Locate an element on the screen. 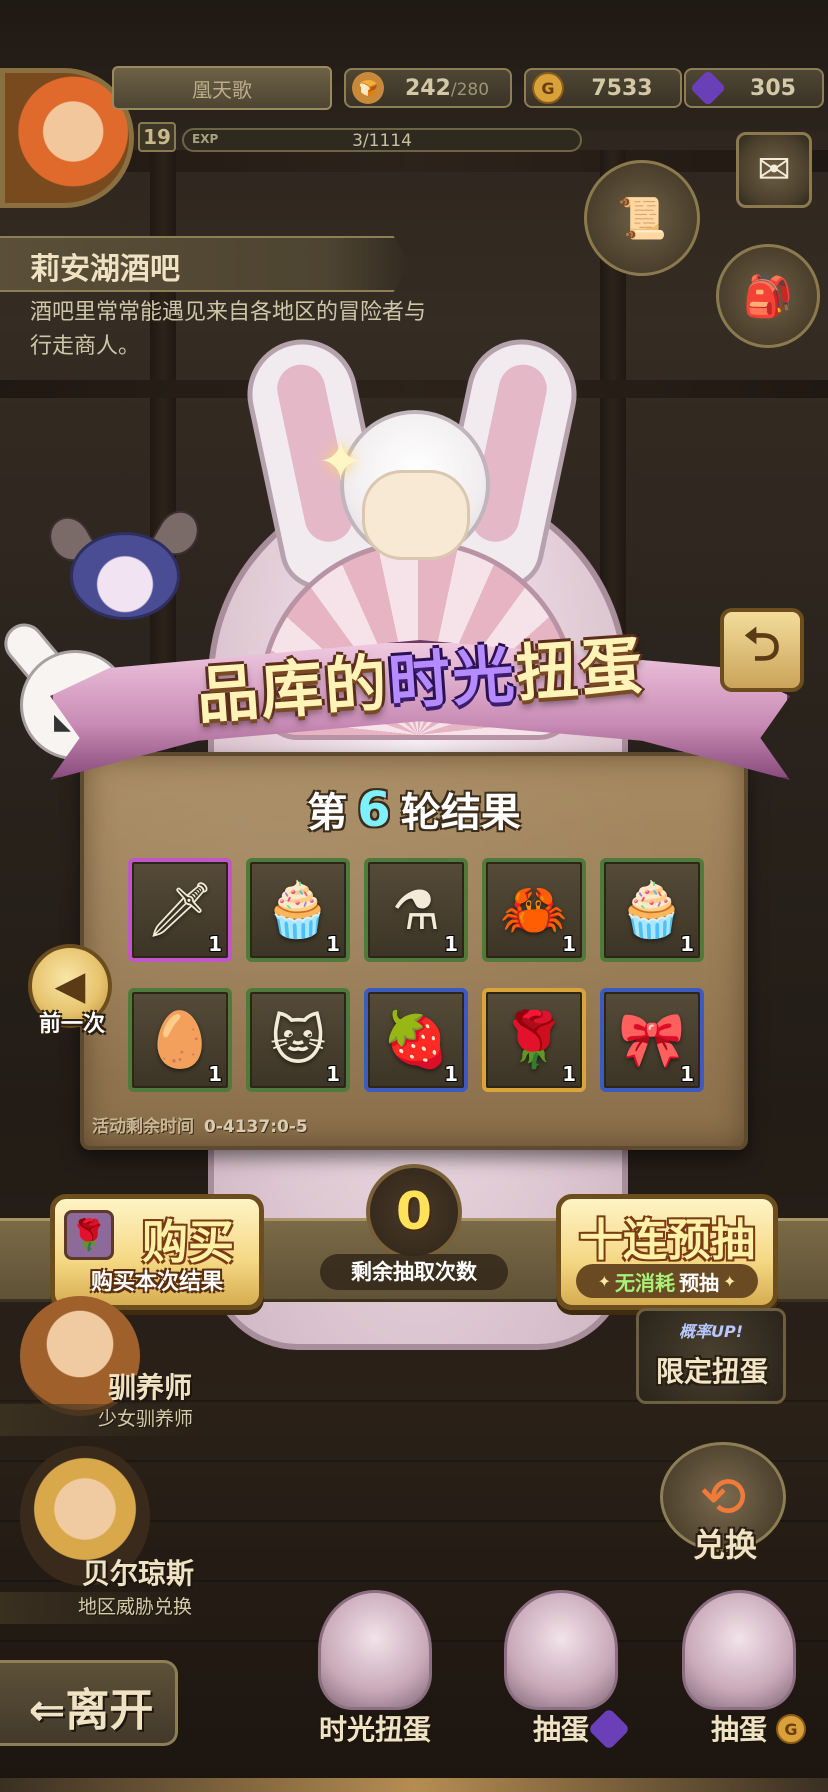  return-arrow-icon: ⮌ is located at coordinates (762, 644).